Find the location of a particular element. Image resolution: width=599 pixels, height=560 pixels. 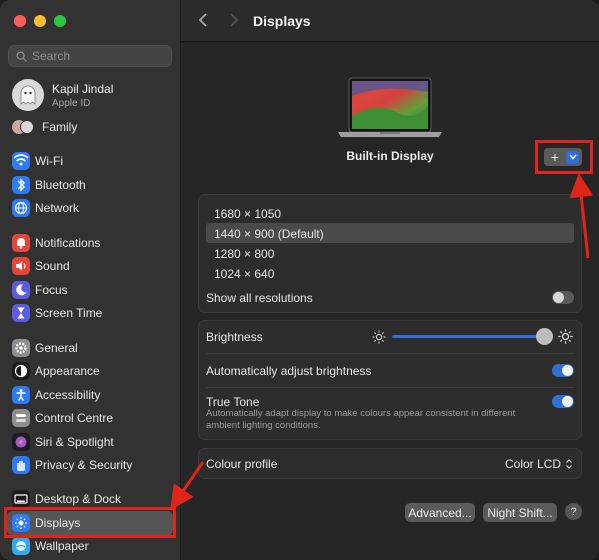

annotation-arrow-down is located at coordinates (187, 485).